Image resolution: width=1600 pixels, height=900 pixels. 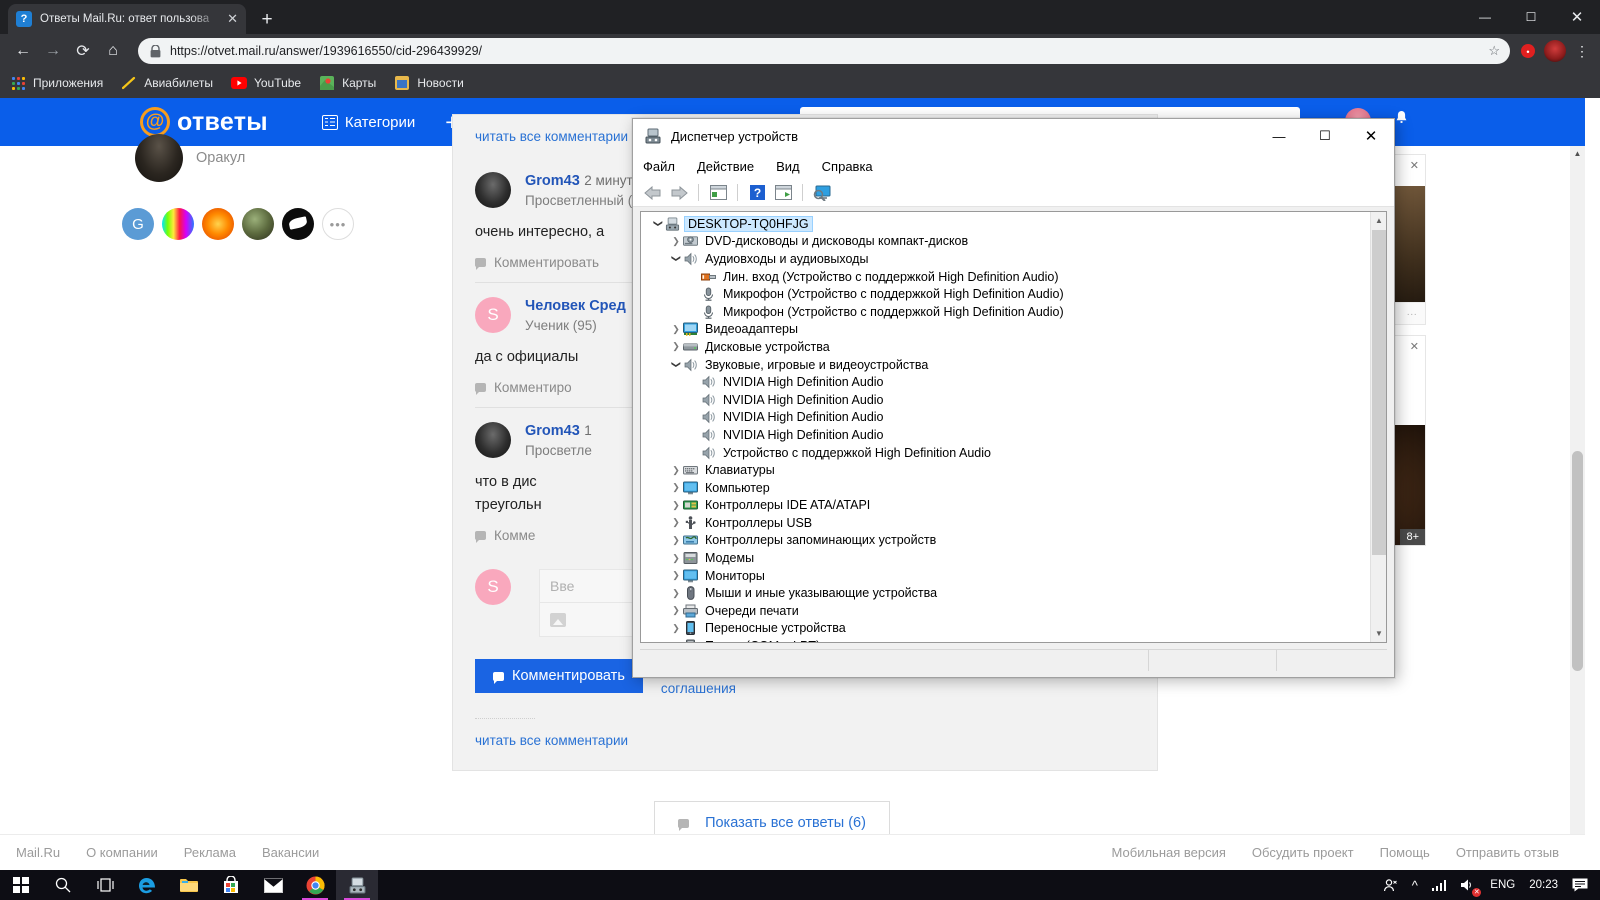 I want to click on device-tree-node: ❯ Звуковые, игровые и видеоустройства, so click(x=1005, y=365).